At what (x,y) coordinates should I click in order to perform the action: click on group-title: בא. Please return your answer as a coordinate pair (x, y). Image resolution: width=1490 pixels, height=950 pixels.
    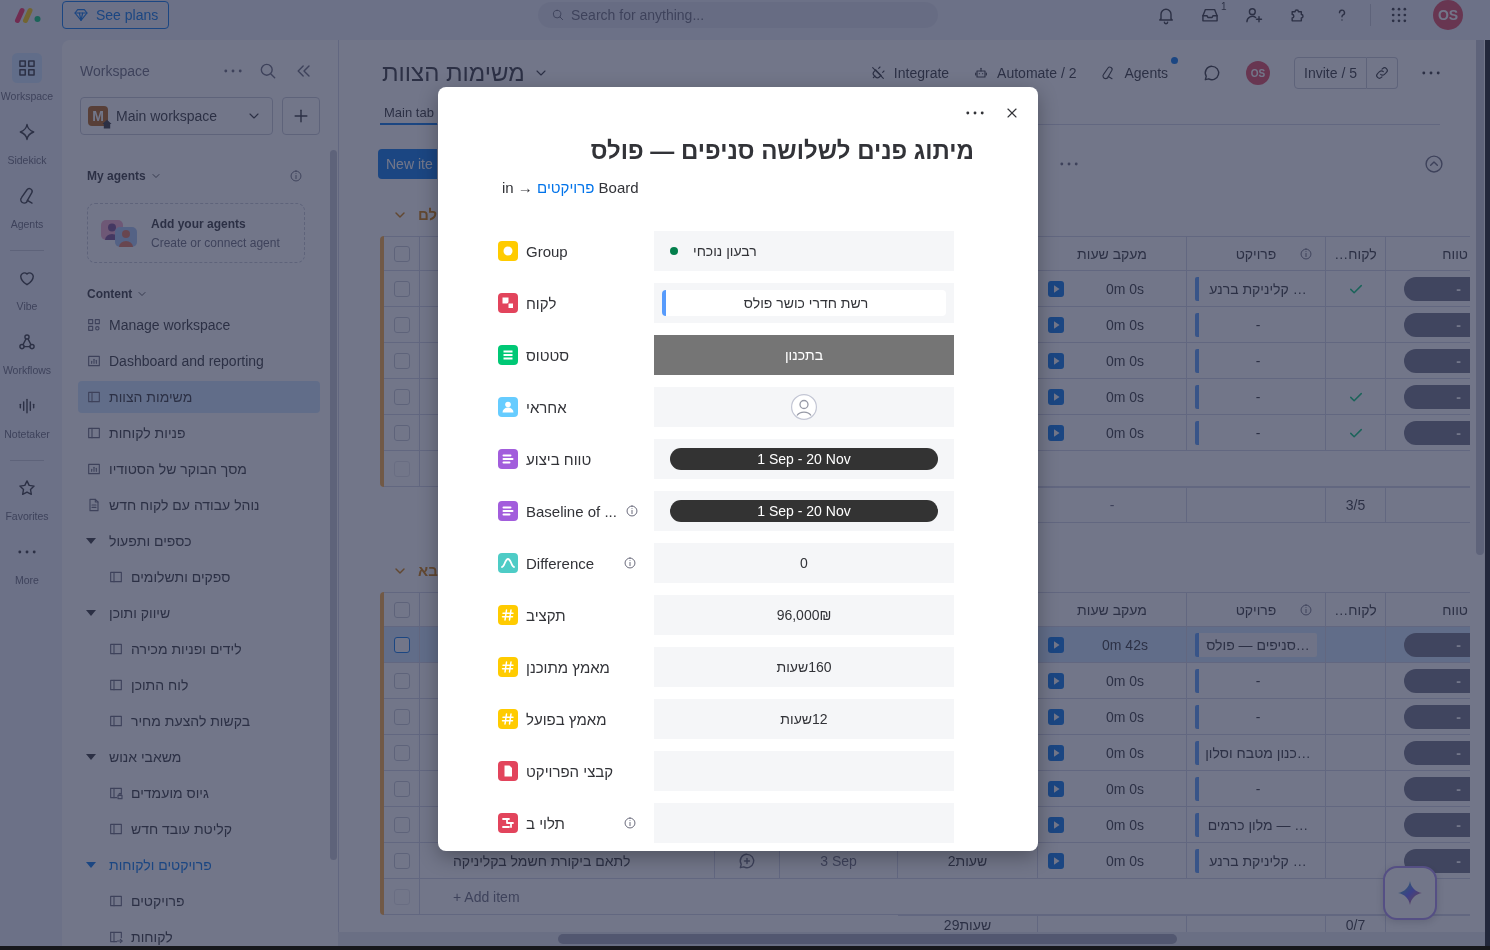
    Looking at the image, I should click on (428, 571).